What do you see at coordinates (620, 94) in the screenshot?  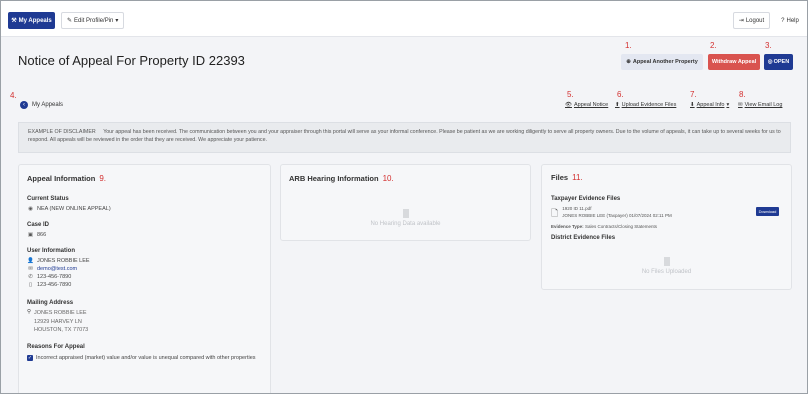 I see `marker-6: 6.` at bounding box center [620, 94].